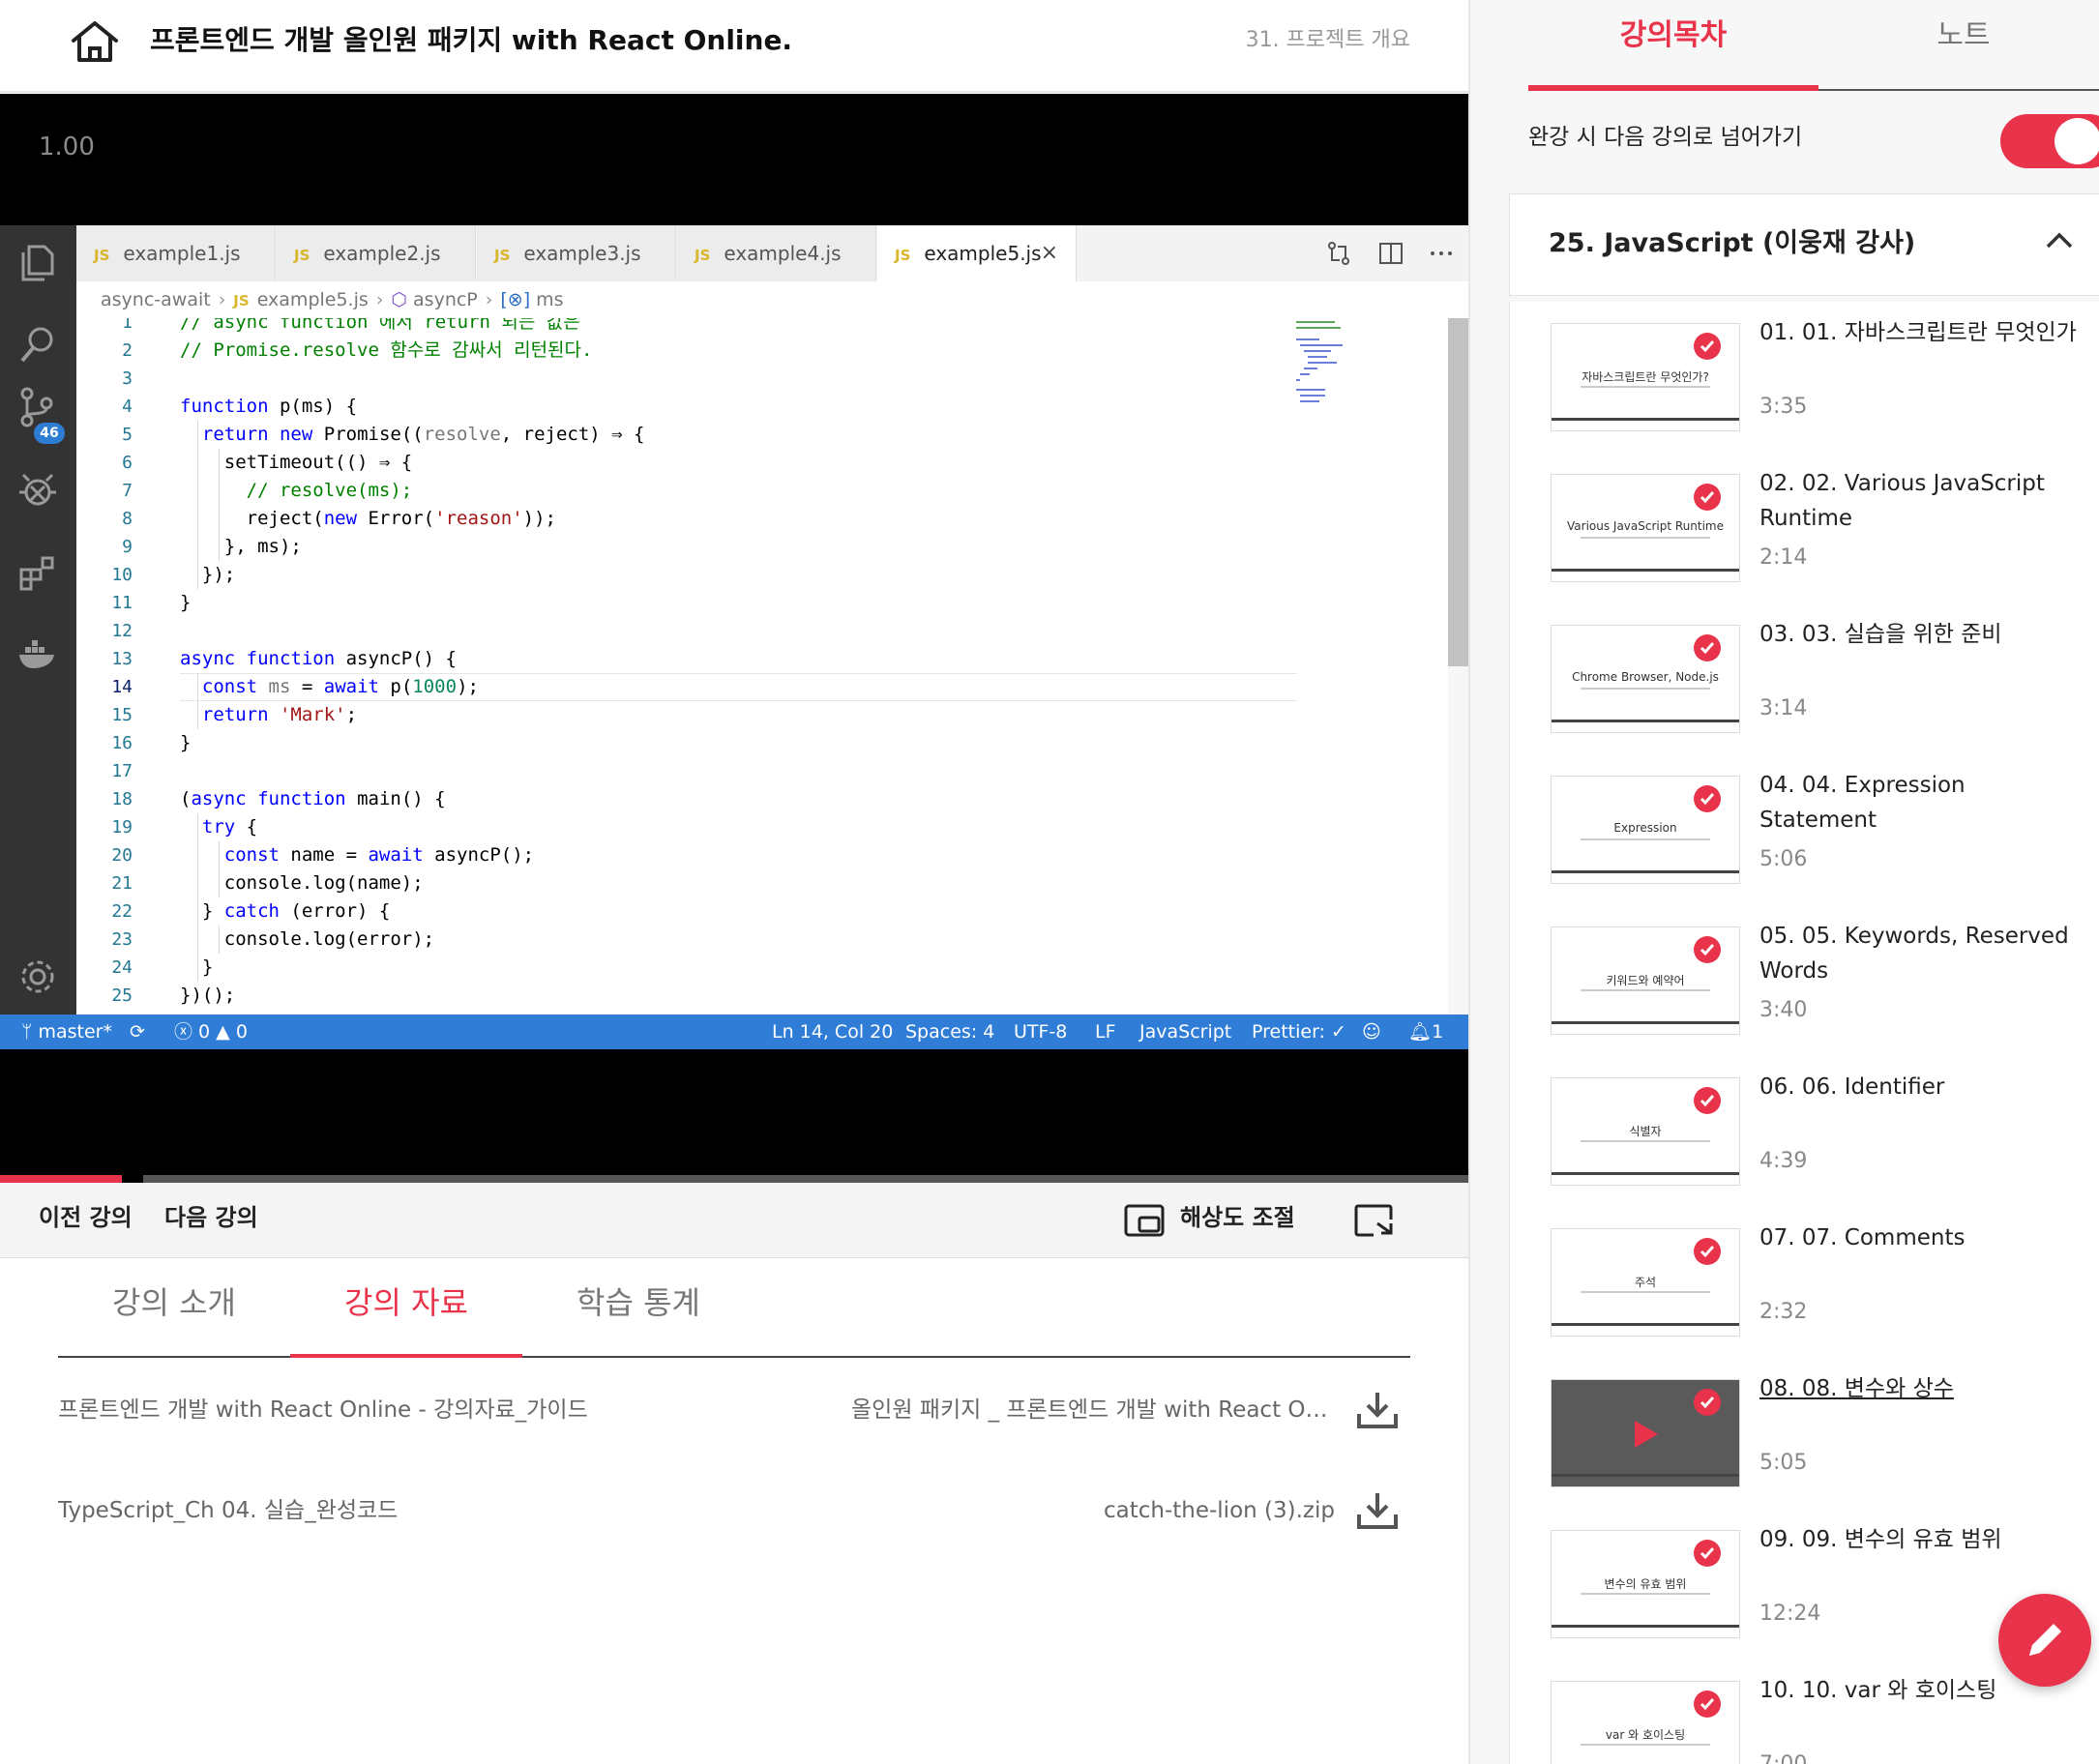 This screenshot has height=1764, width=2099. What do you see at coordinates (1373, 1220) in the screenshot?
I see `fullscreen-icon` at bounding box center [1373, 1220].